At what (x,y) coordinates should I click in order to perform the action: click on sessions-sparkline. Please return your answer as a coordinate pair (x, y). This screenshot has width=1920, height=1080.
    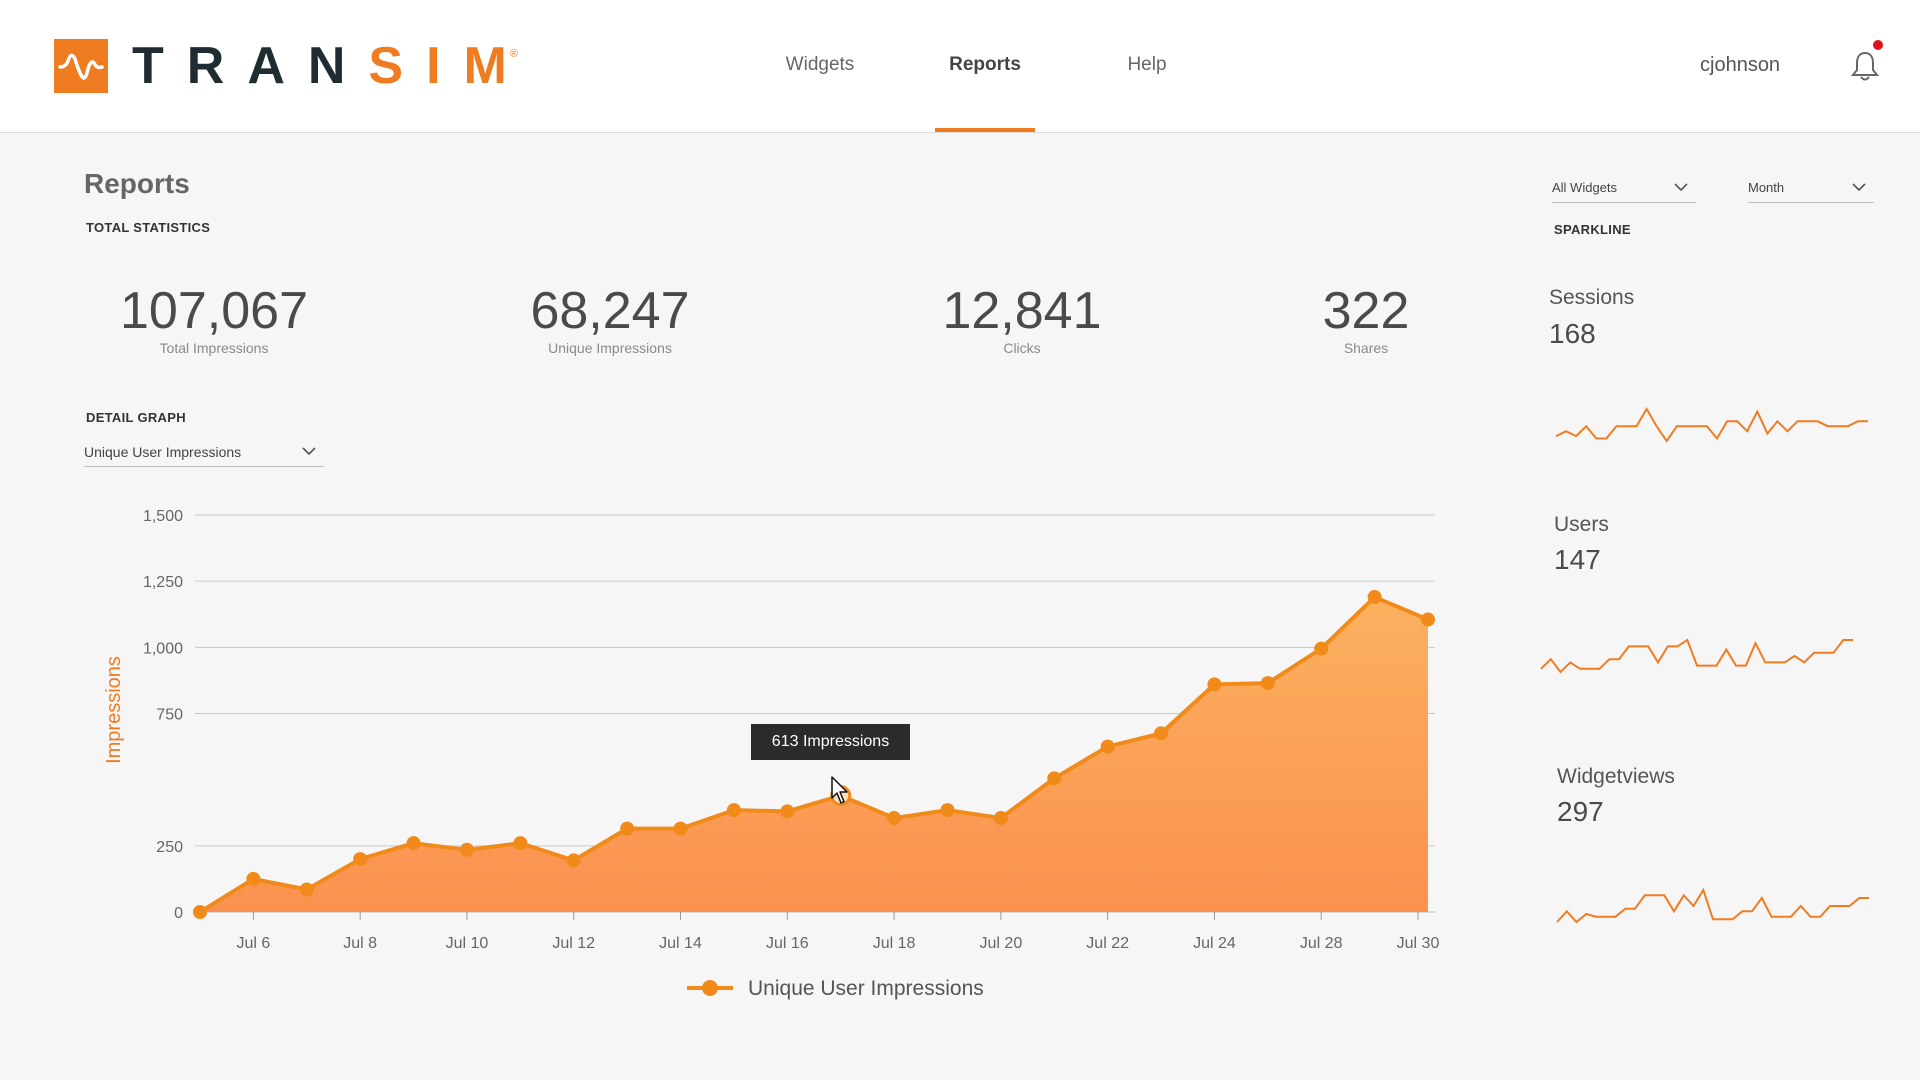
    Looking at the image, I should click on (1711, 425).